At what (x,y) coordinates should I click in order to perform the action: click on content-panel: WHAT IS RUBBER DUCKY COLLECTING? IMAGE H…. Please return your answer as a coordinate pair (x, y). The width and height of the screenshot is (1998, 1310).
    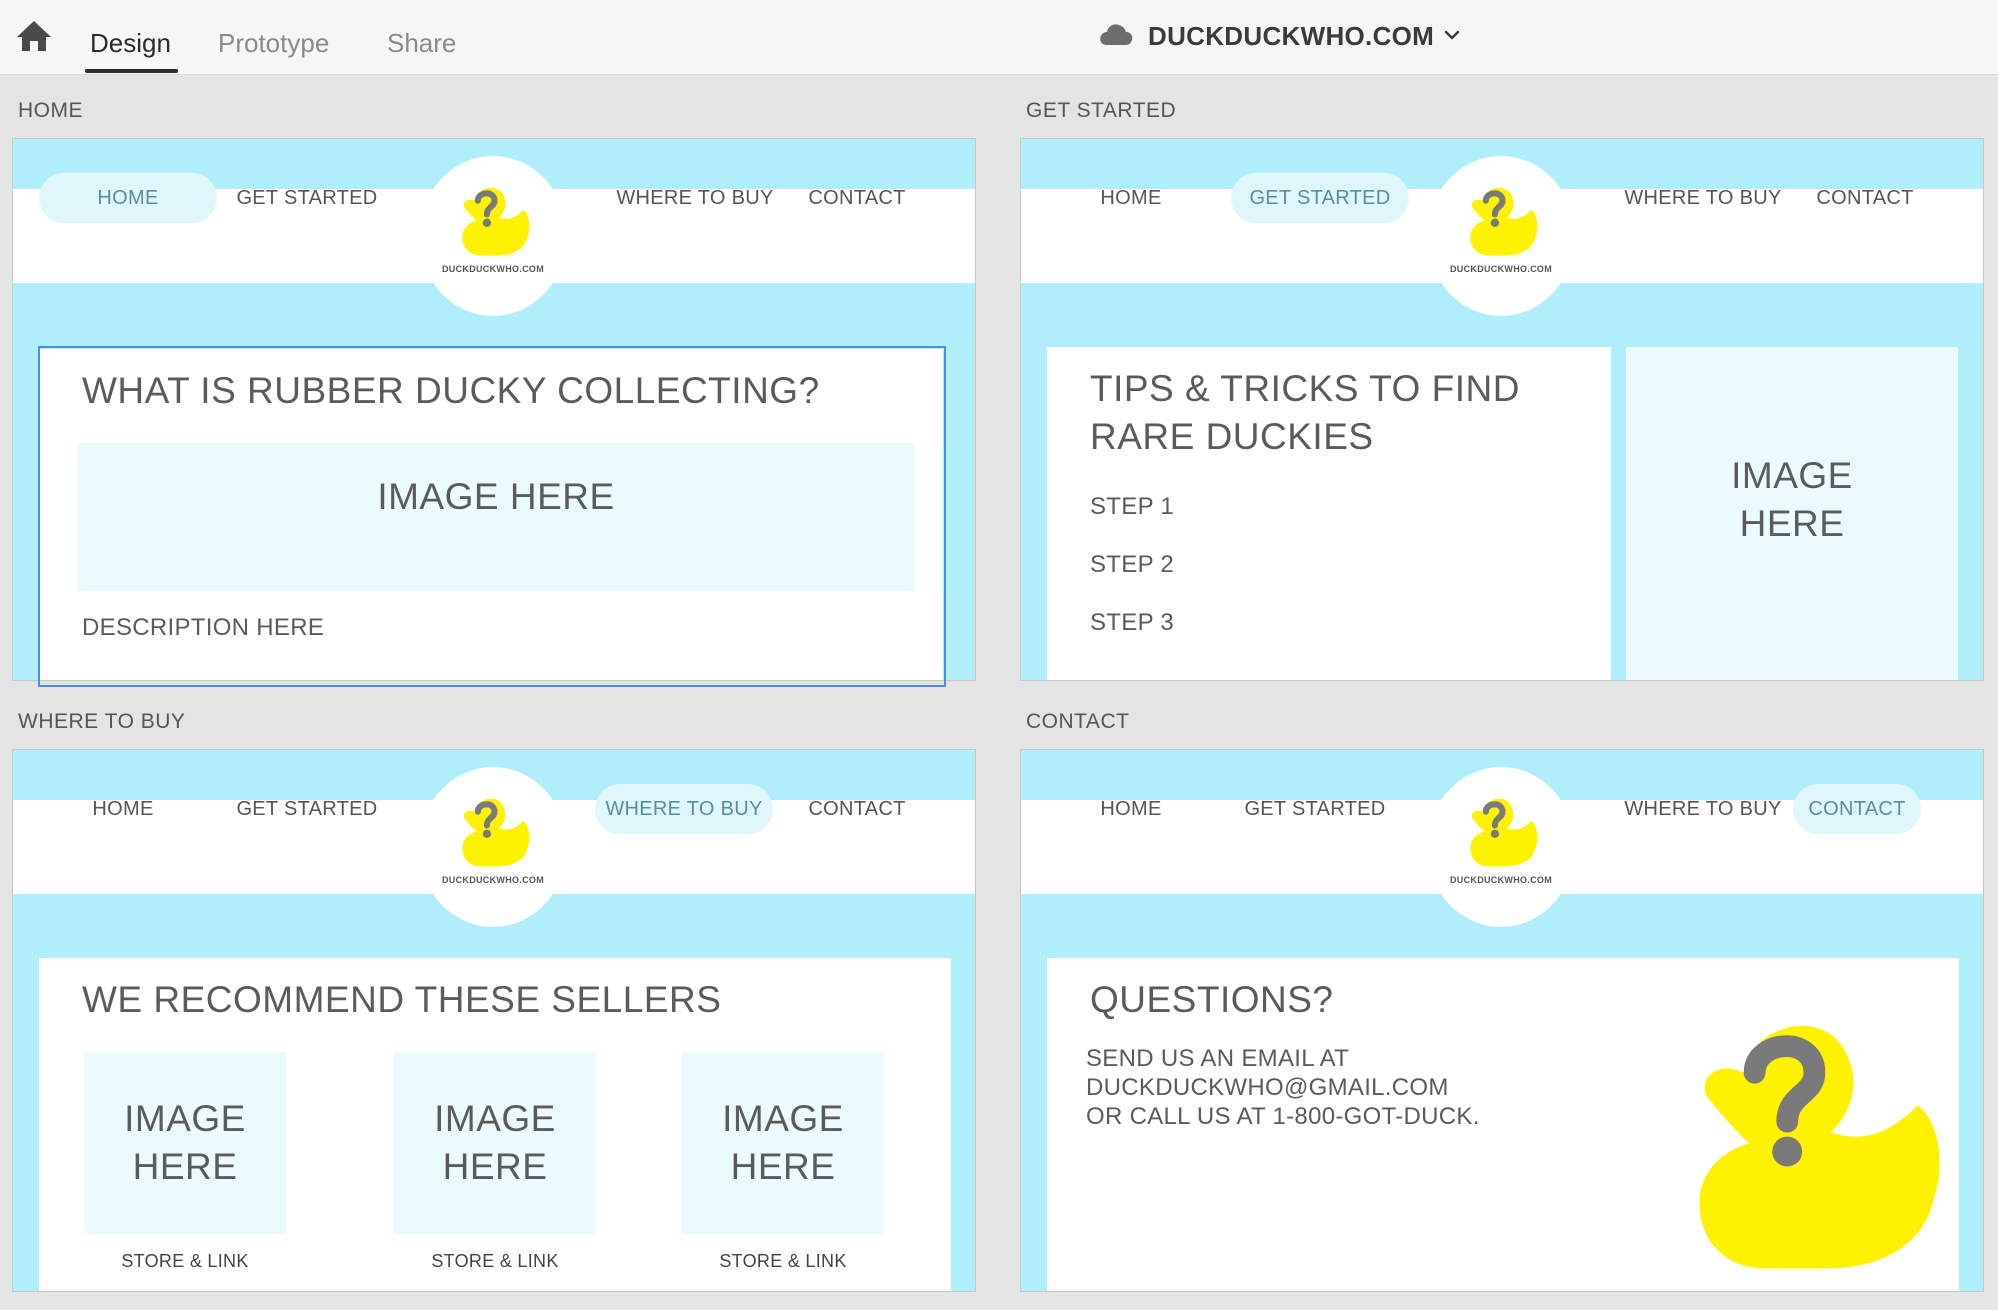
    Looking at the image, I should click on (491, 514).